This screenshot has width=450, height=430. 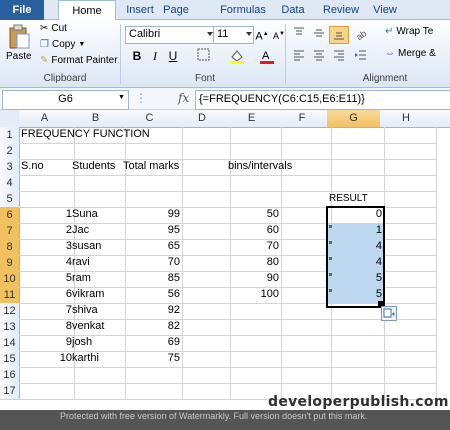 I want to click on chevron-down-icon: ▼, so click(x=121, y=97).